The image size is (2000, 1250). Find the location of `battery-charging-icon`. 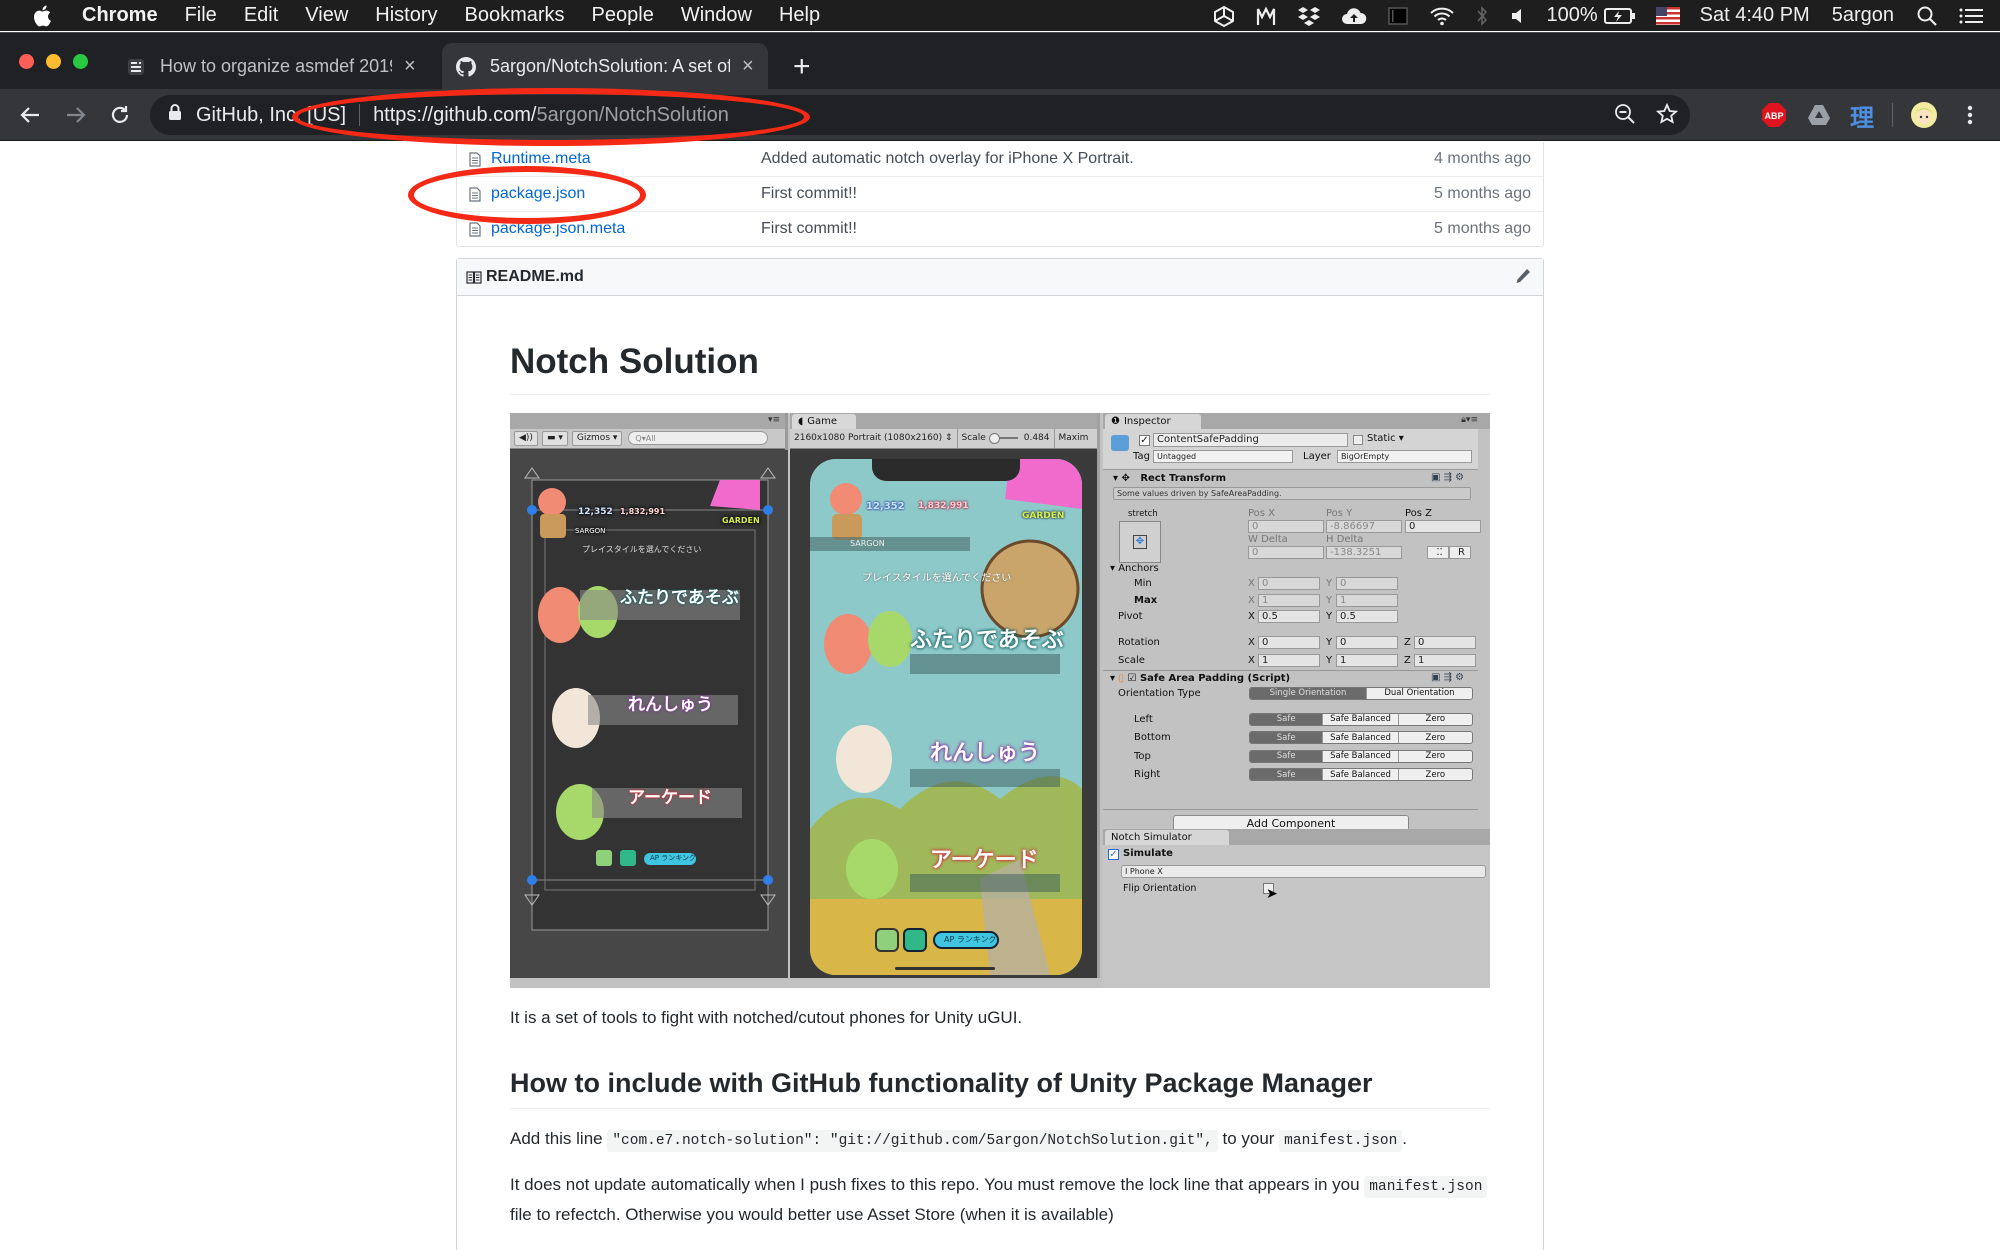

battery-charging-icon is located at coordinates (1619, 16).